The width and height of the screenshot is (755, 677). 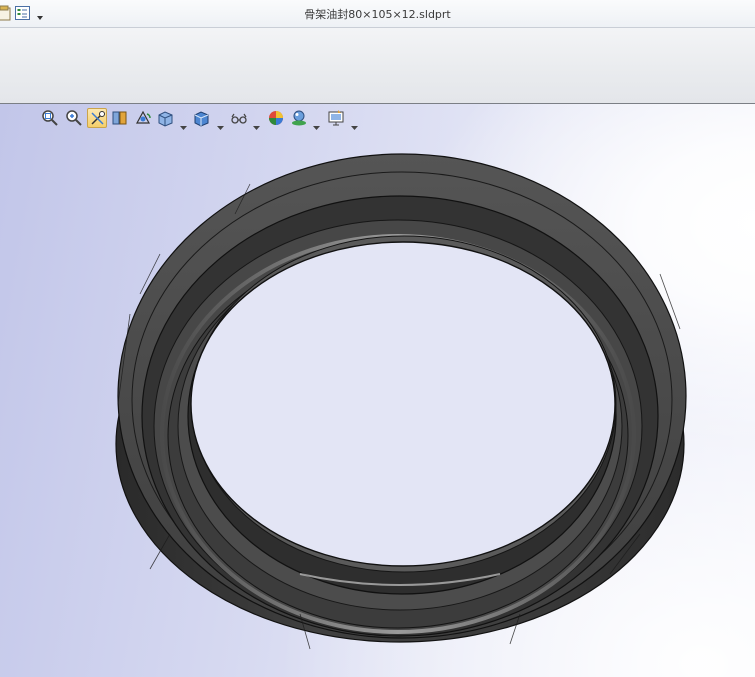 What do you see at coordinates (50, 118) in the screenshot?
I see `zoom-to-fit-icon` at bounding box center [50, 118].